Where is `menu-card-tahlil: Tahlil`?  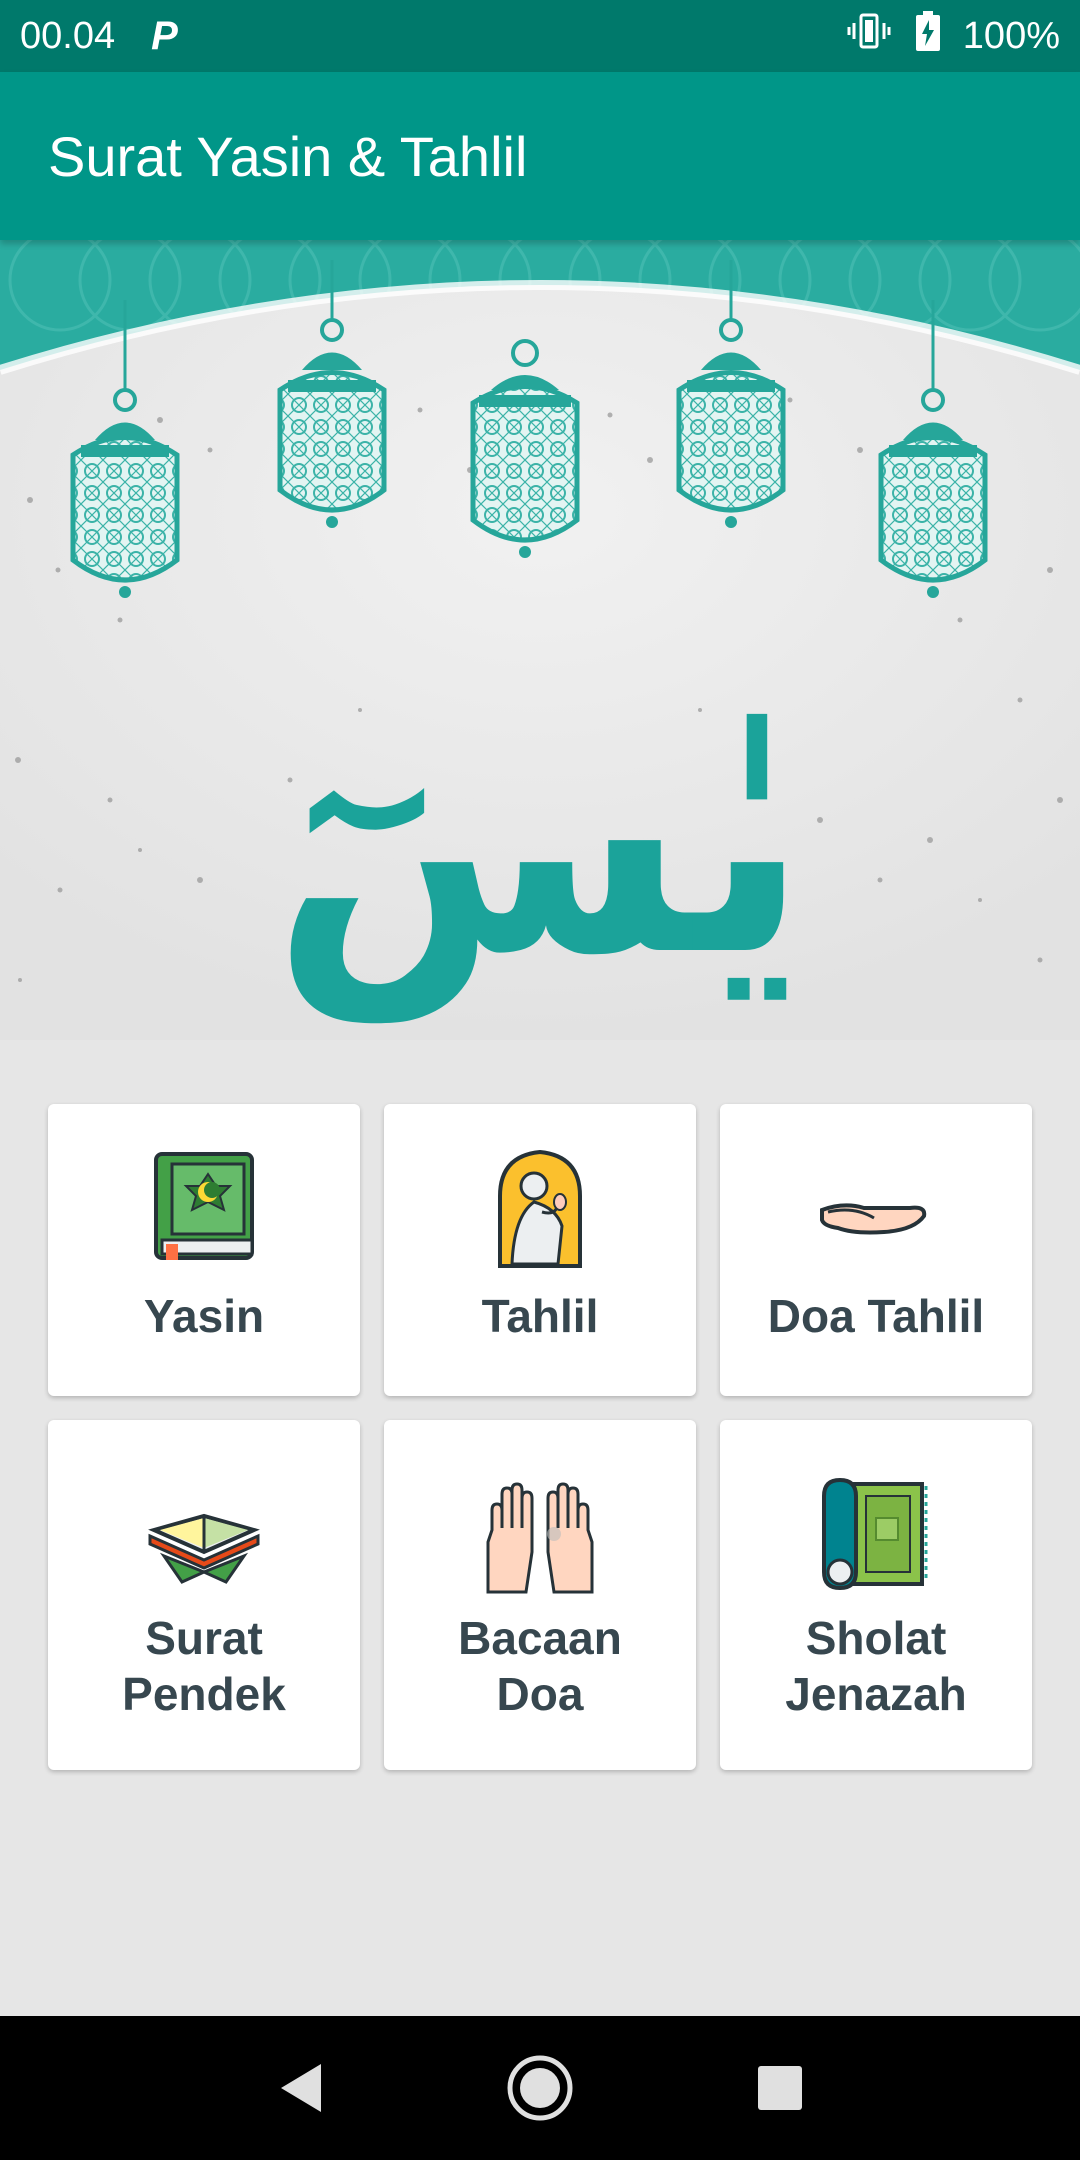 menu-card-tahlil: Tahlil is located at coordinates (540, 1250).